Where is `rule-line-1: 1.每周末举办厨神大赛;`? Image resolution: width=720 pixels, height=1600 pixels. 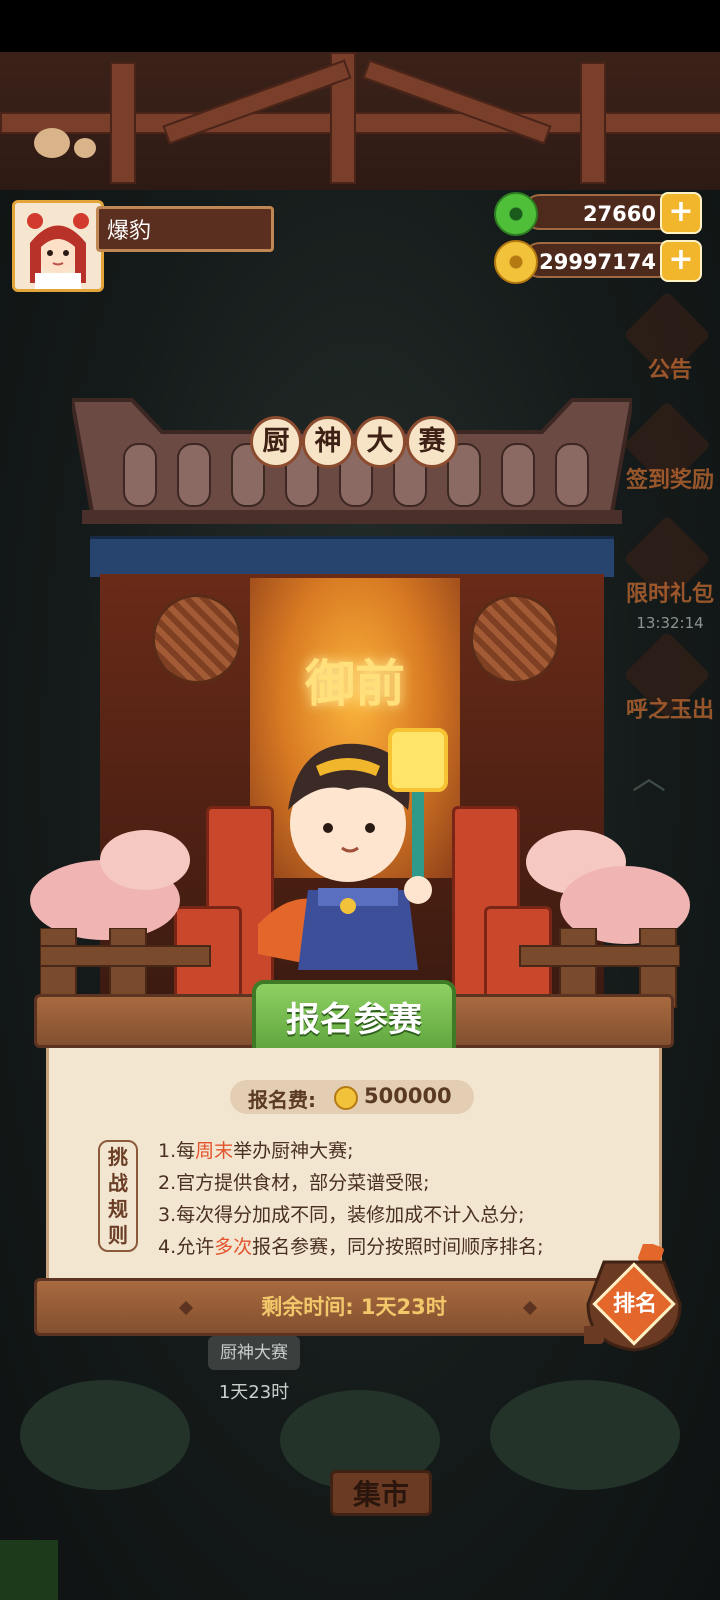
rule-line-1: 1.每周末举办厨神大赛; is located at coordinates (256, 1151).